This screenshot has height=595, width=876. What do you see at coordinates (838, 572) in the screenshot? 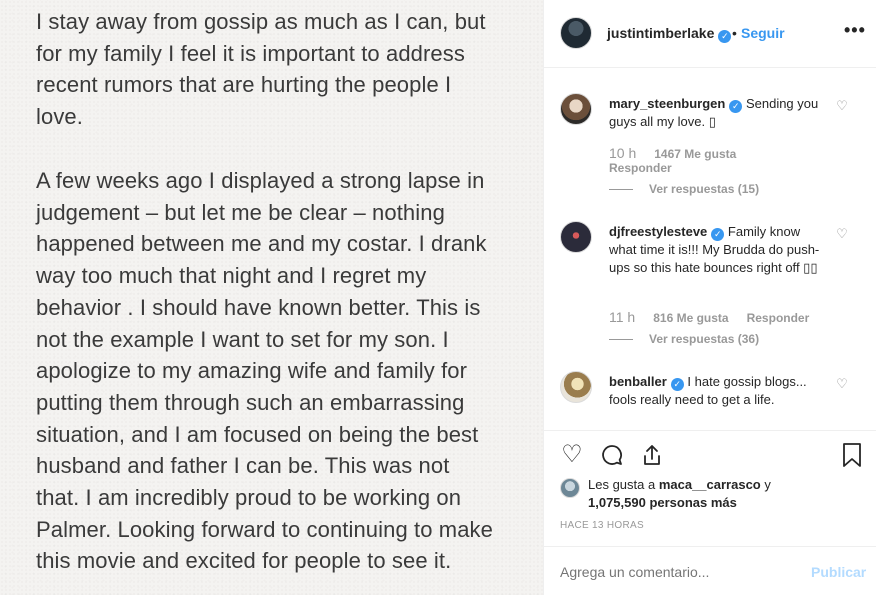
I see `publish-button: Publicar` at bounding box center [838, 572].